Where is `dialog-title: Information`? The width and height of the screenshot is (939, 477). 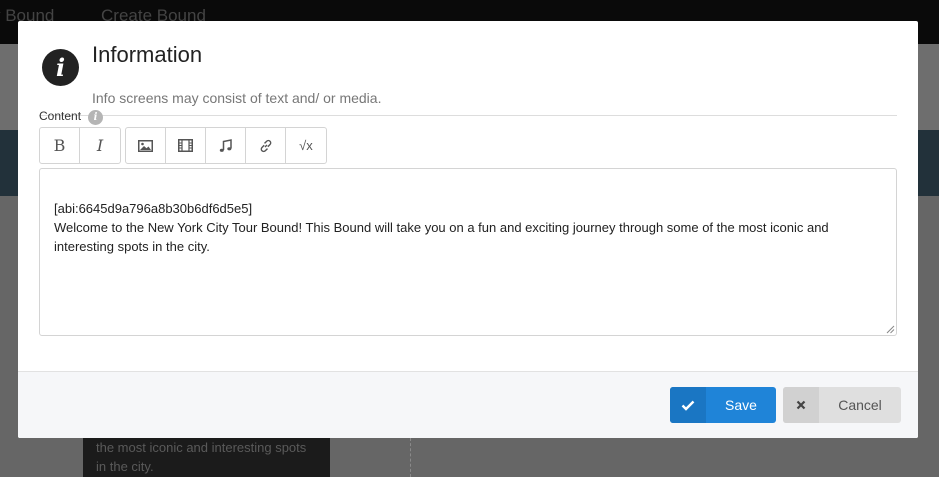
dialog-title: Information is located at coordinates (147, 54).